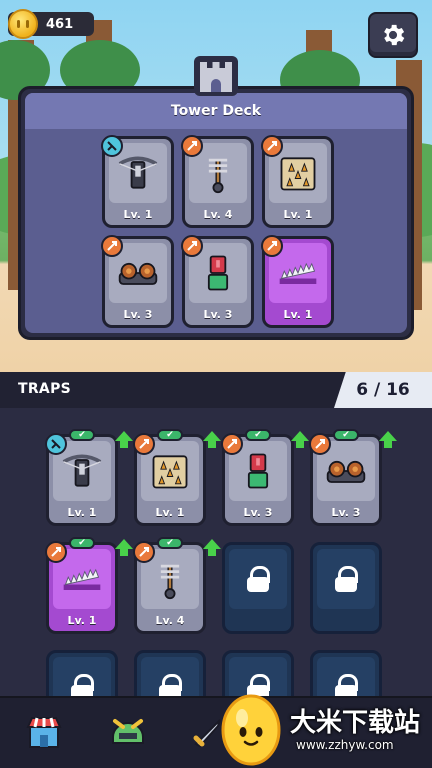 This screenshot has height=768, width=432. What do you see at coordinates (216, 390) in the screenshot?
I see `traps-header: TRAPS 6 / 16` at bounding box center [216, 390].